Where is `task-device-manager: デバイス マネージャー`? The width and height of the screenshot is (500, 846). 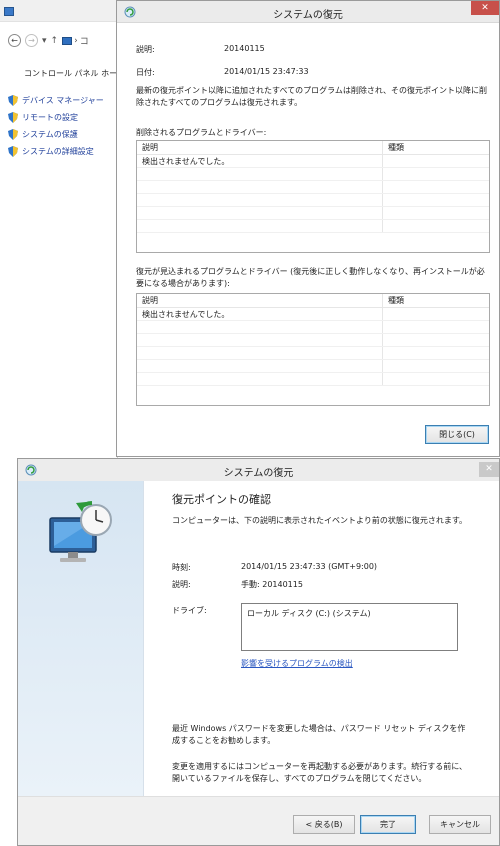 task-device-manager: デバイス マネージャー is located at coordinates (56, 100).